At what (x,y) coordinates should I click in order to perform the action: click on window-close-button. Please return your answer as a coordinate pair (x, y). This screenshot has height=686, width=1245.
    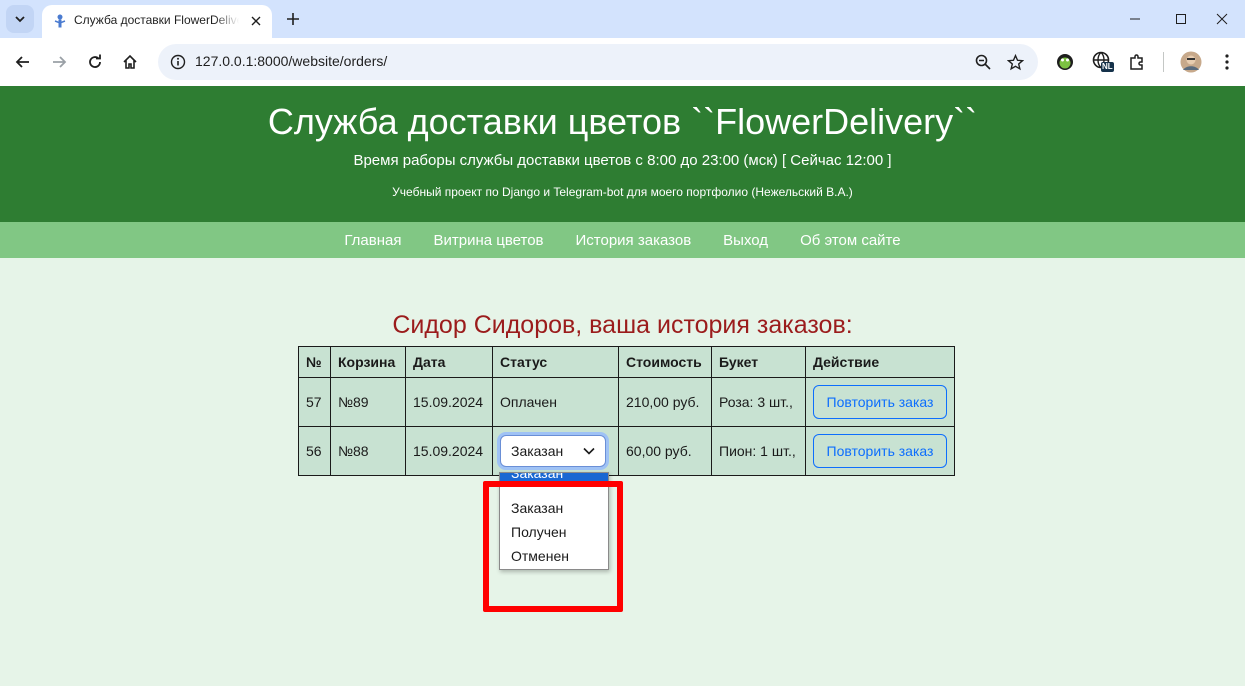
    Looking at the image, I should click on (1222, 19).